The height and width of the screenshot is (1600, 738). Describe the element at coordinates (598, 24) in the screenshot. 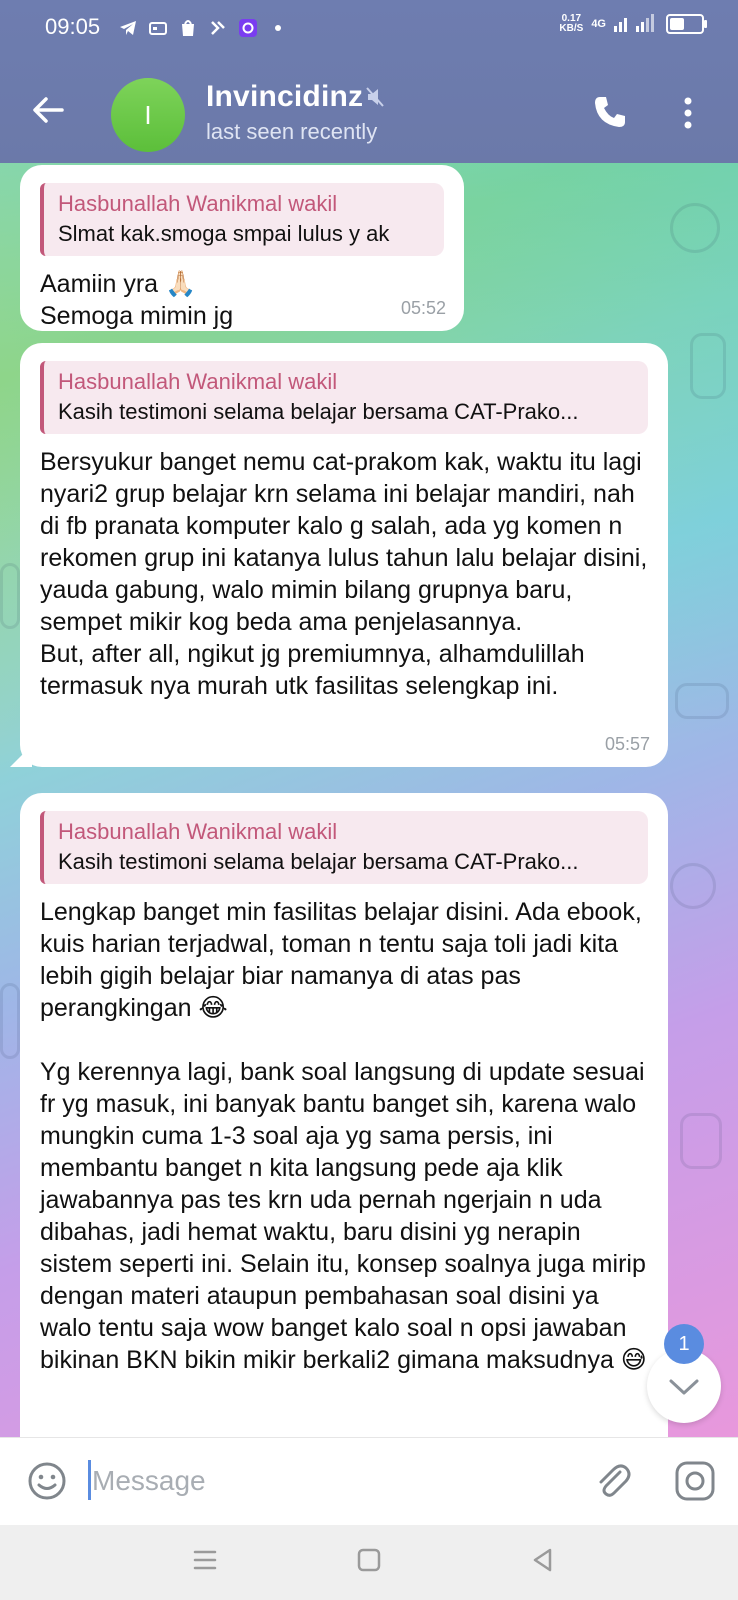

I see `network-type: 4G` at that location.